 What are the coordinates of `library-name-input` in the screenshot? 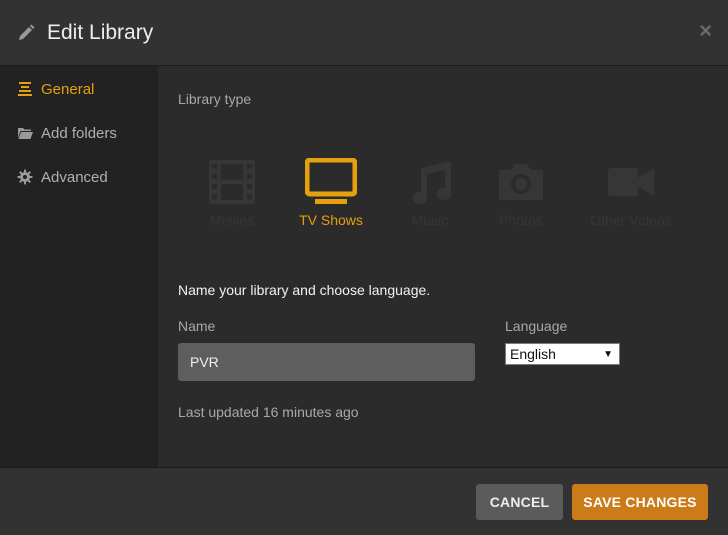 It's located at (326, 362).